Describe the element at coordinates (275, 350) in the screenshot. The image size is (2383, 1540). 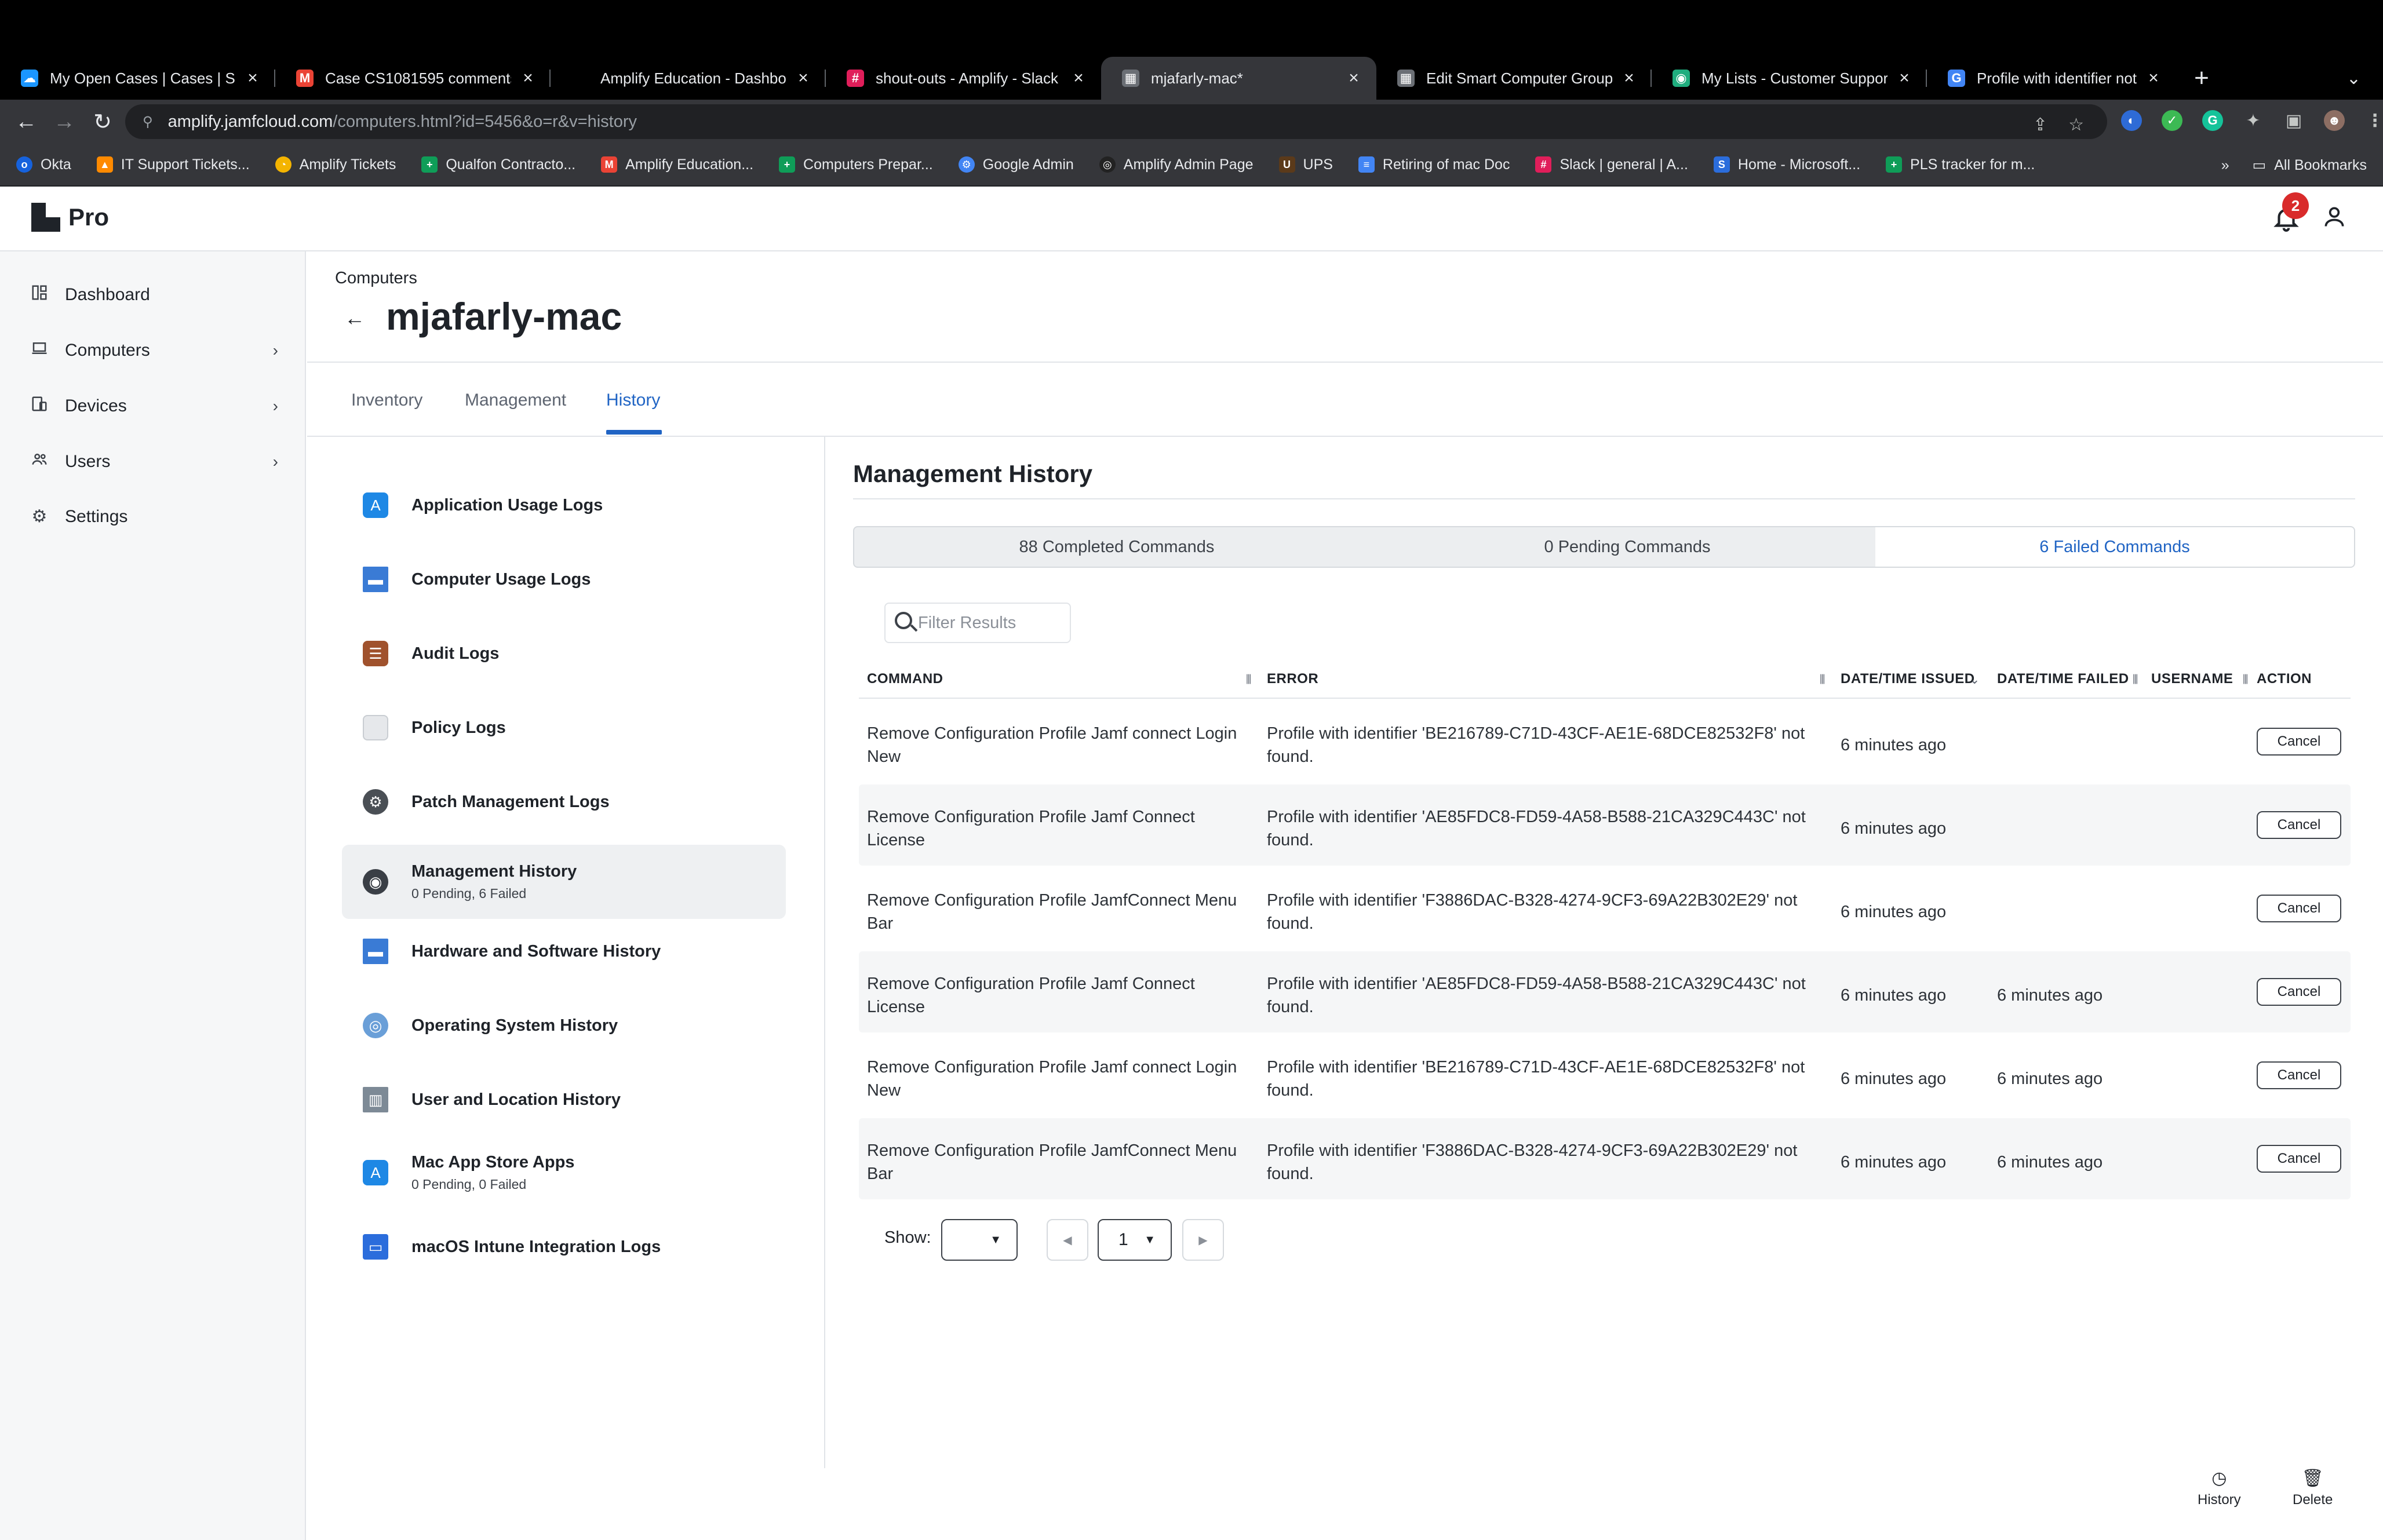
I see `chevron-right-icon: ›` at that location.